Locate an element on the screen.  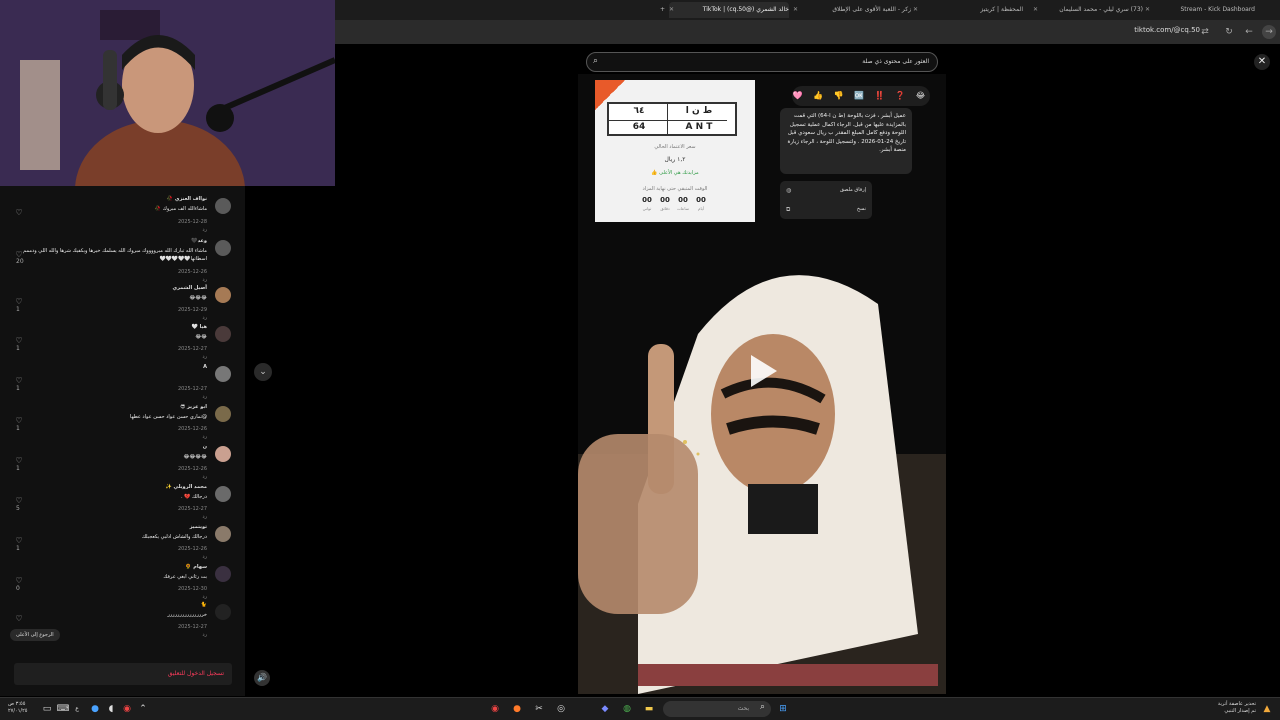
comment-author: نوااف العنزي 🥀 is located at coordinates (187, 199).